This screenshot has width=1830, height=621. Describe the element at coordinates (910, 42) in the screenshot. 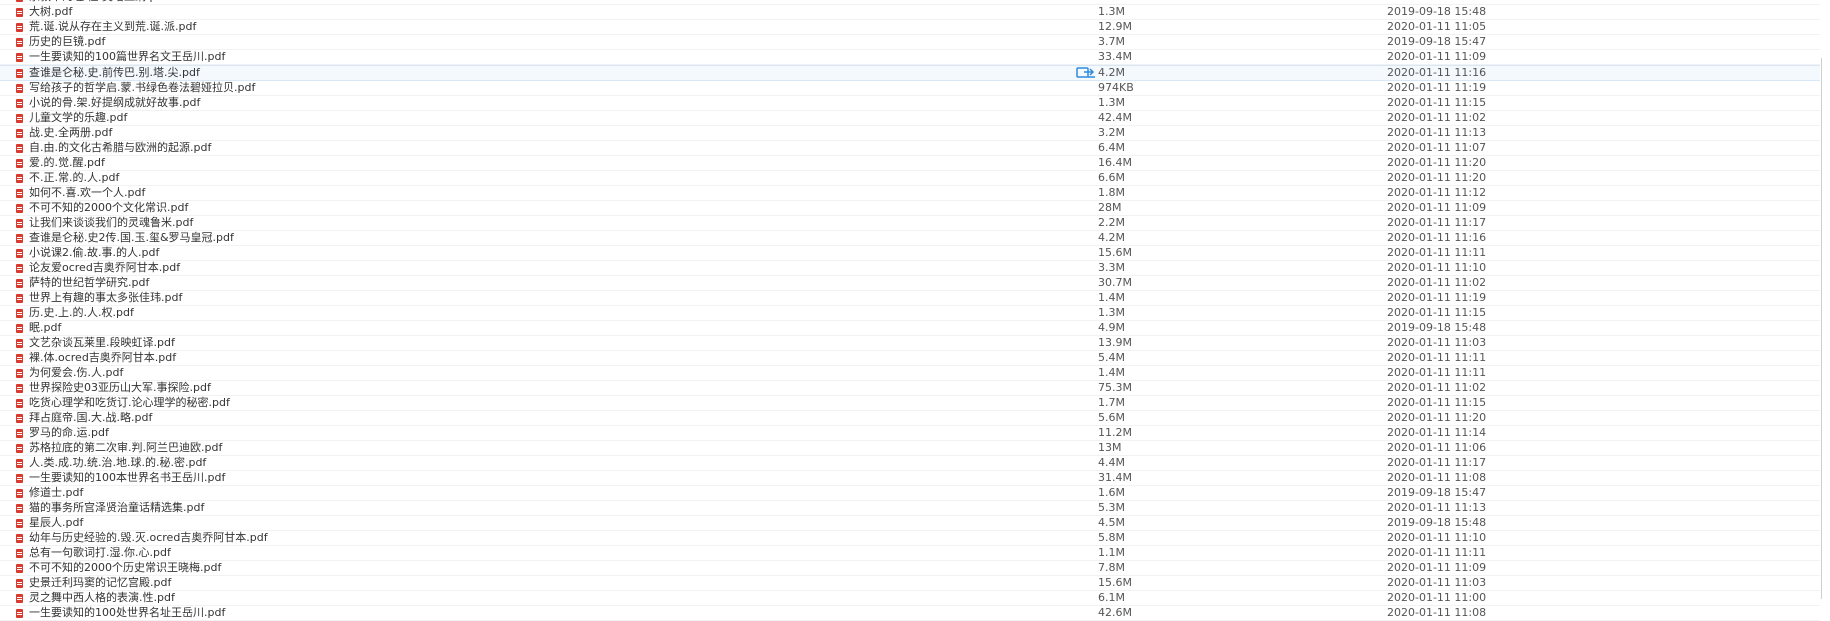

I see `file-row: 历史的巨镜.pdf 3.7M 2019-09-18 15:47` at that location.